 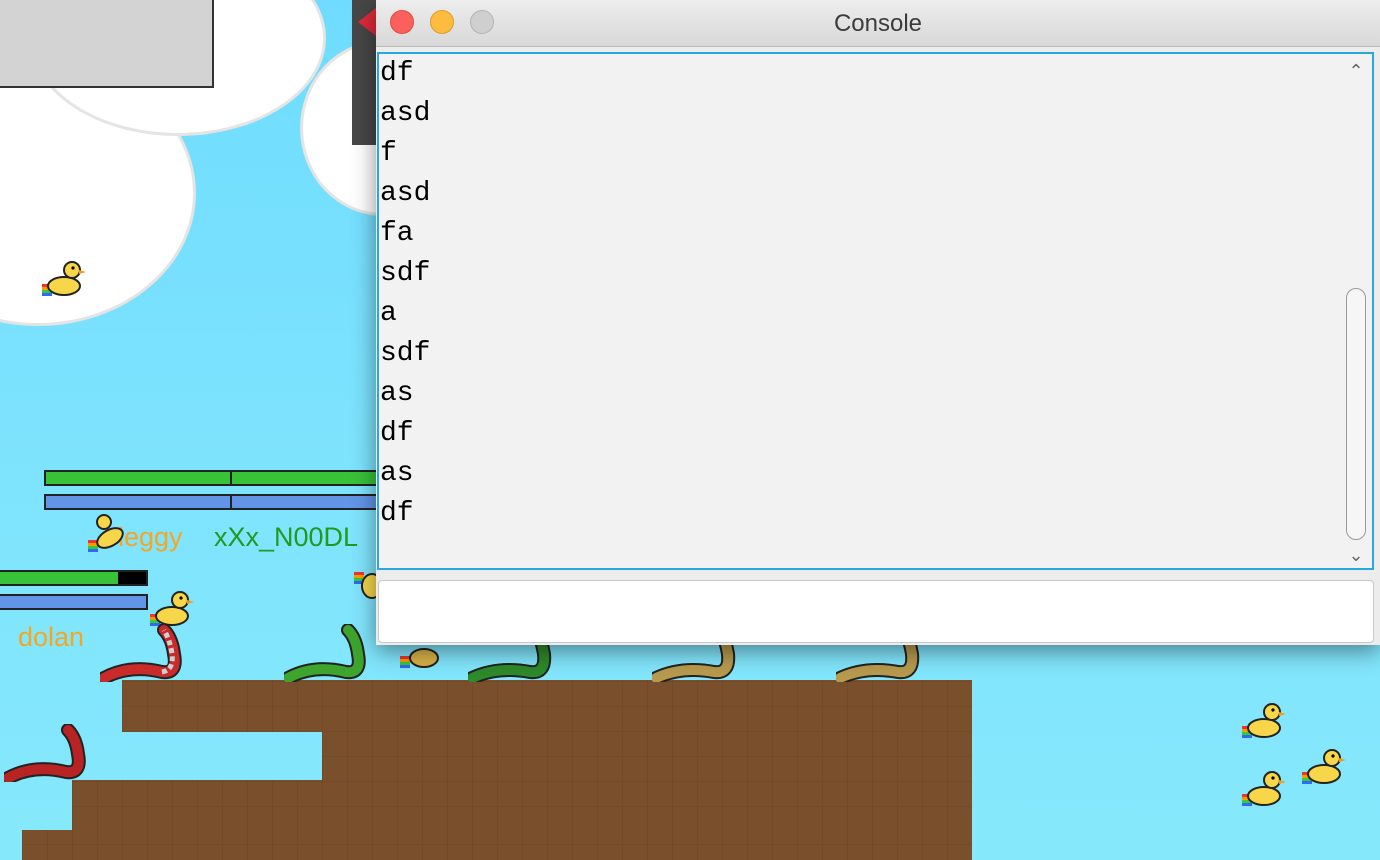 I want to click on window-title: Console, so click(x=878, y=23).